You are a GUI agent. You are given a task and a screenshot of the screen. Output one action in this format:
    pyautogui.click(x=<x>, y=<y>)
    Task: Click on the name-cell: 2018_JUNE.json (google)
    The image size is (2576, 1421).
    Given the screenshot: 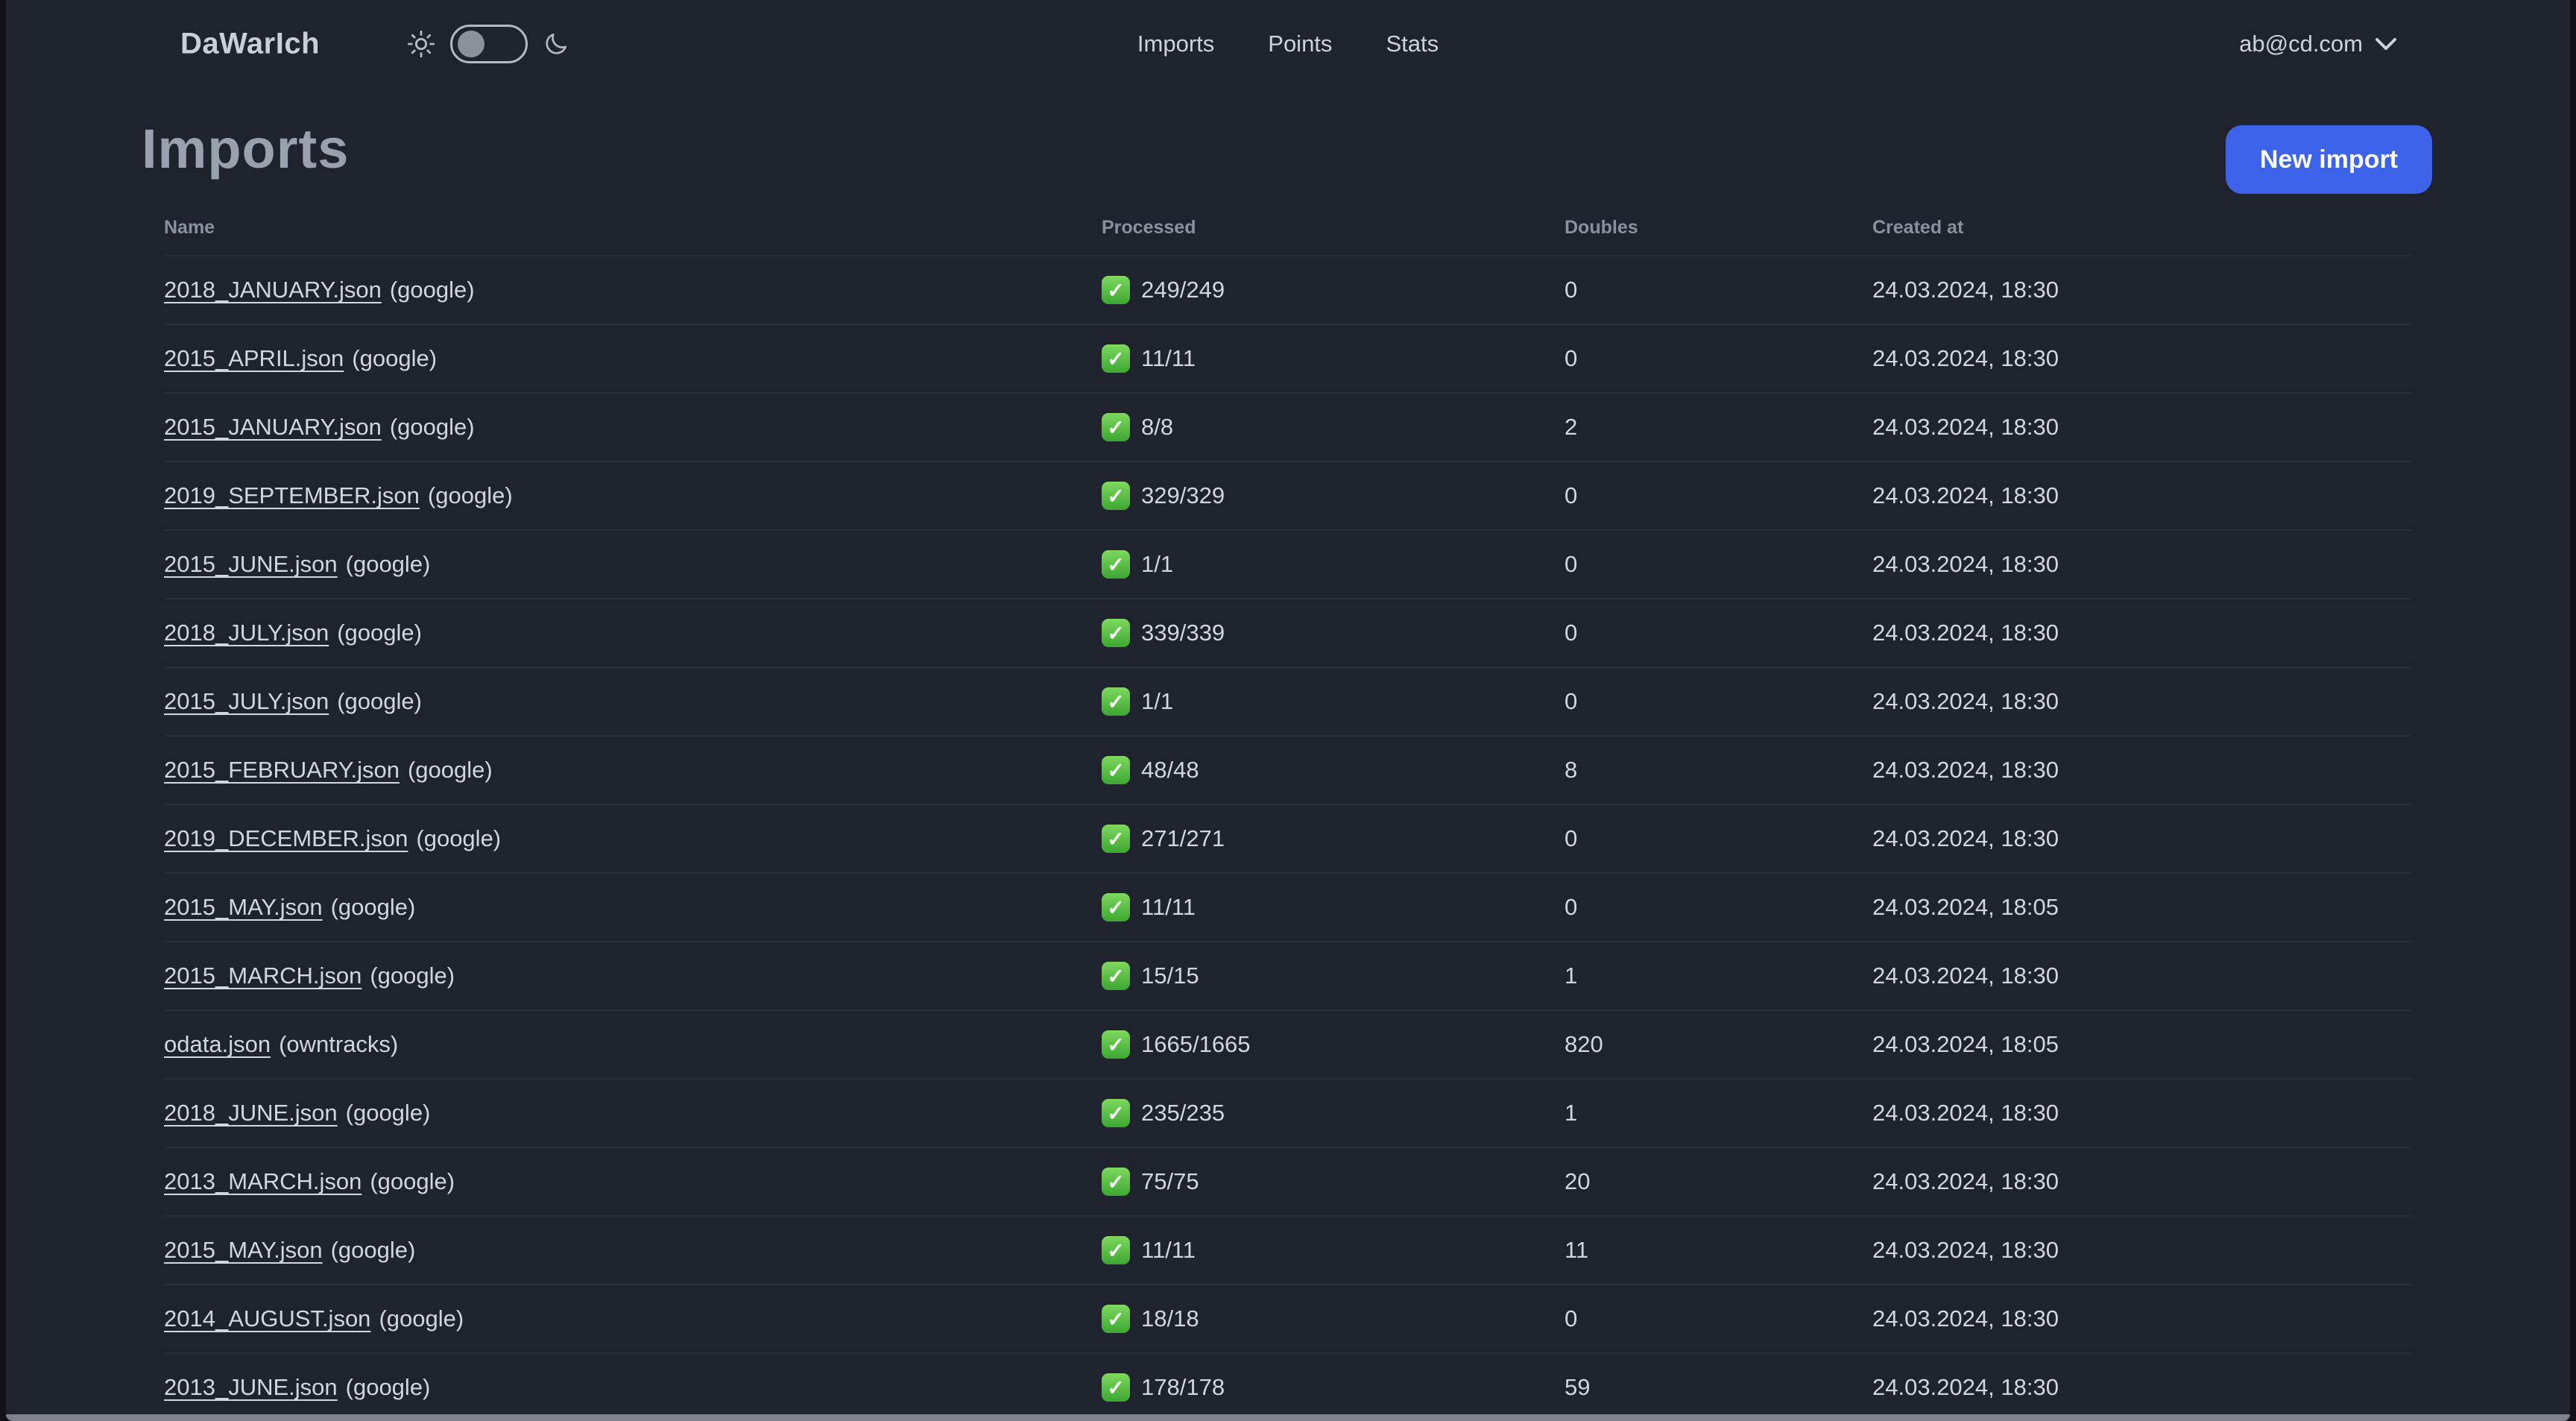 What is the action you would take?
    pyautogui.click(x=633, y=1113)
    